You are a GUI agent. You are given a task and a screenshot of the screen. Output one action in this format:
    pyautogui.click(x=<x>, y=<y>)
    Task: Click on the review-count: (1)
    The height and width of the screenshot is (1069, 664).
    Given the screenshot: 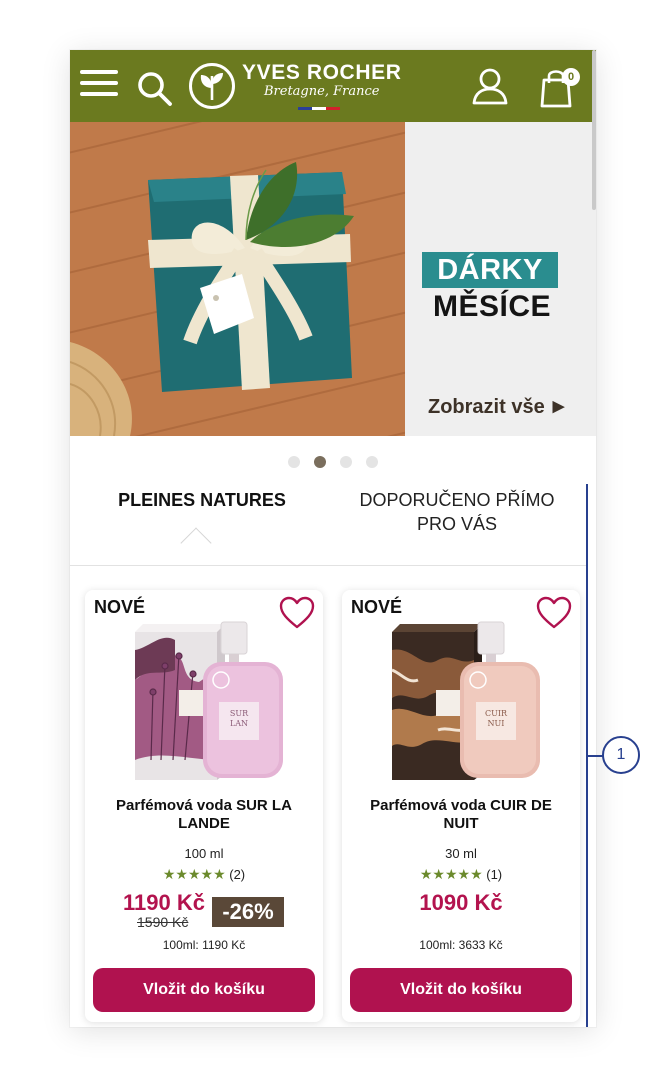 What is the action you would take?
    pyautogui.click(x=494, y=874)
    